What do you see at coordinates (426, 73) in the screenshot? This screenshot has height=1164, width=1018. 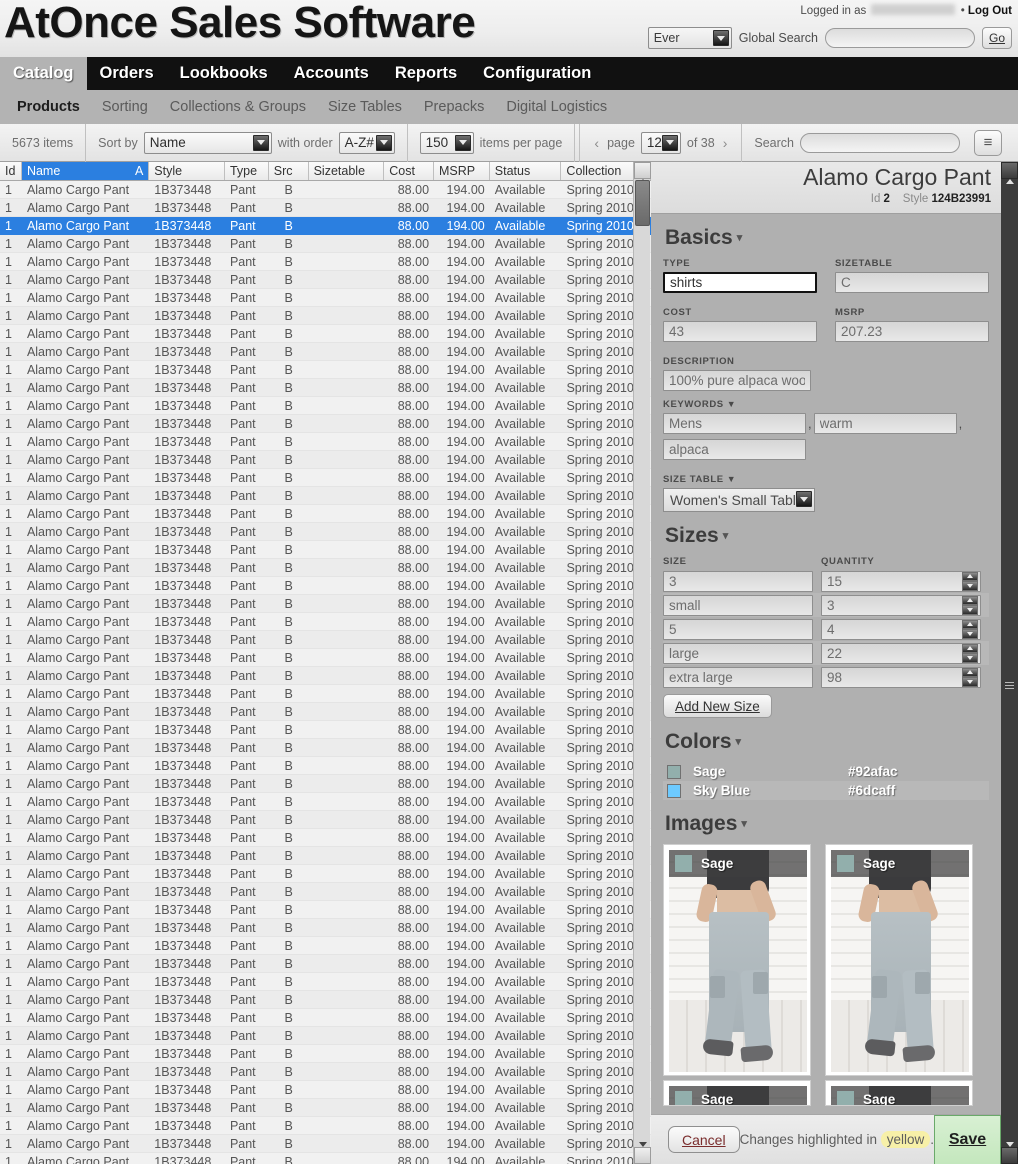 I see `nav-item-reports: Reports` at bounding box center [426, 73].